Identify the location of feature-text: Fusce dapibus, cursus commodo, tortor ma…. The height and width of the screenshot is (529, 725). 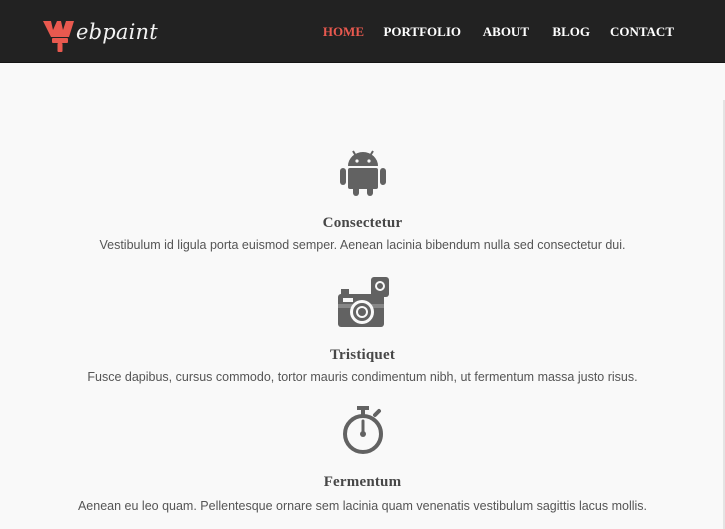
(362, 377).